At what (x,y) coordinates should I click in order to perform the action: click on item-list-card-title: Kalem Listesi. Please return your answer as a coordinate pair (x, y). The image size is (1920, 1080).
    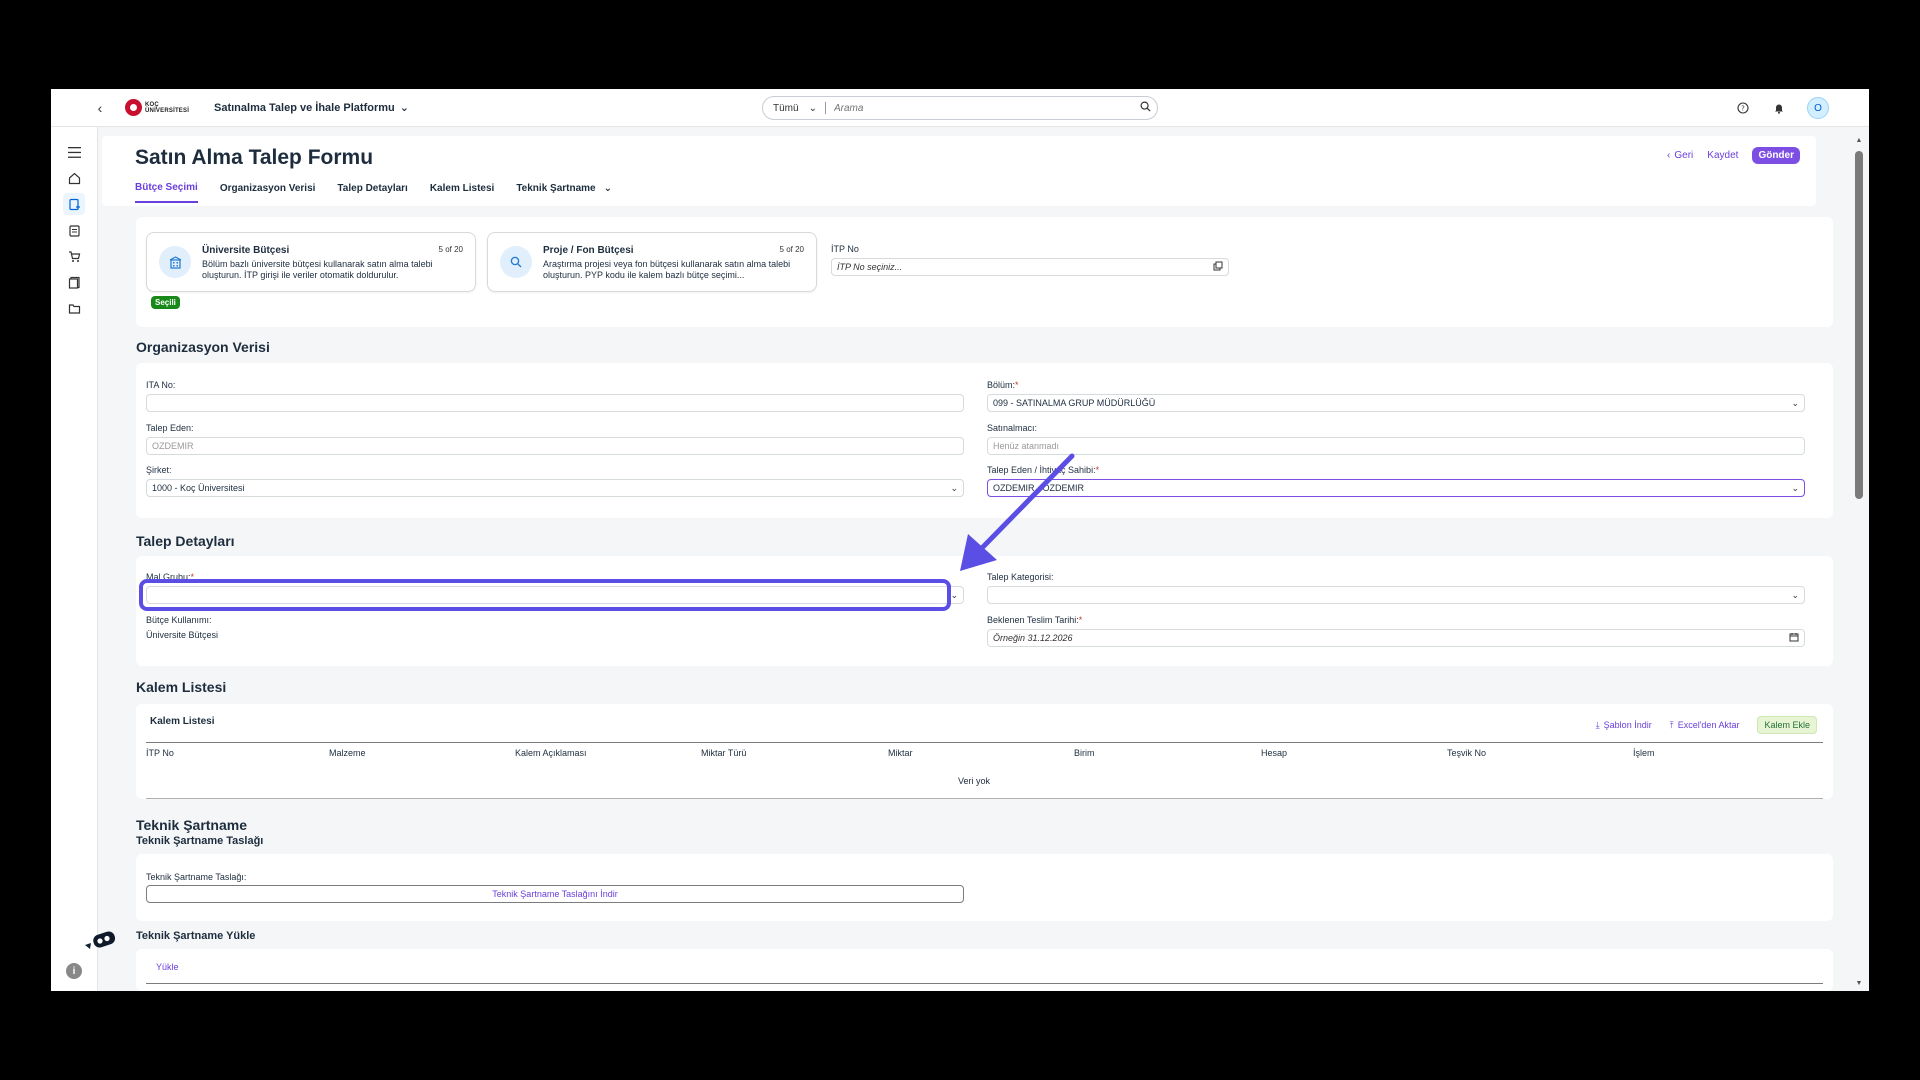
    Looking at the image, I should click on (182, 721).